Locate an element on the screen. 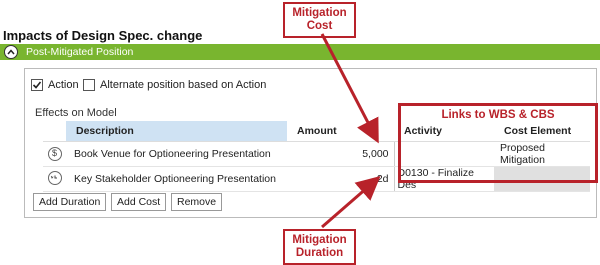 Image resolution: width=600 pixels, height=265 pixels. alternate-label: Alternate position based on Action is located at coordinates (183, 85).